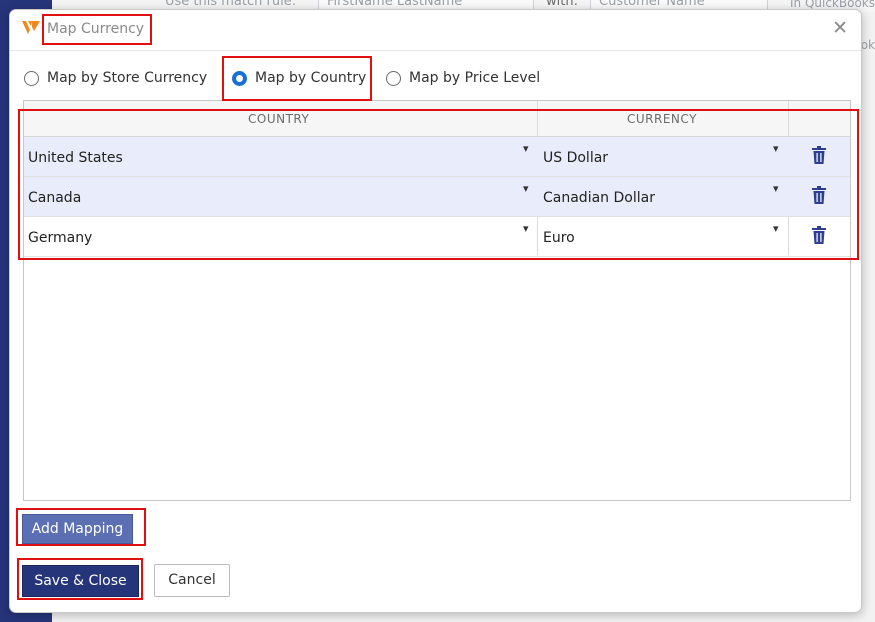 Image resolution: width=875 pixels, height=622 pixels. Describe the element at coordinates (60, 238) in the screenshot. I see `country-cell: Germany` at that location.